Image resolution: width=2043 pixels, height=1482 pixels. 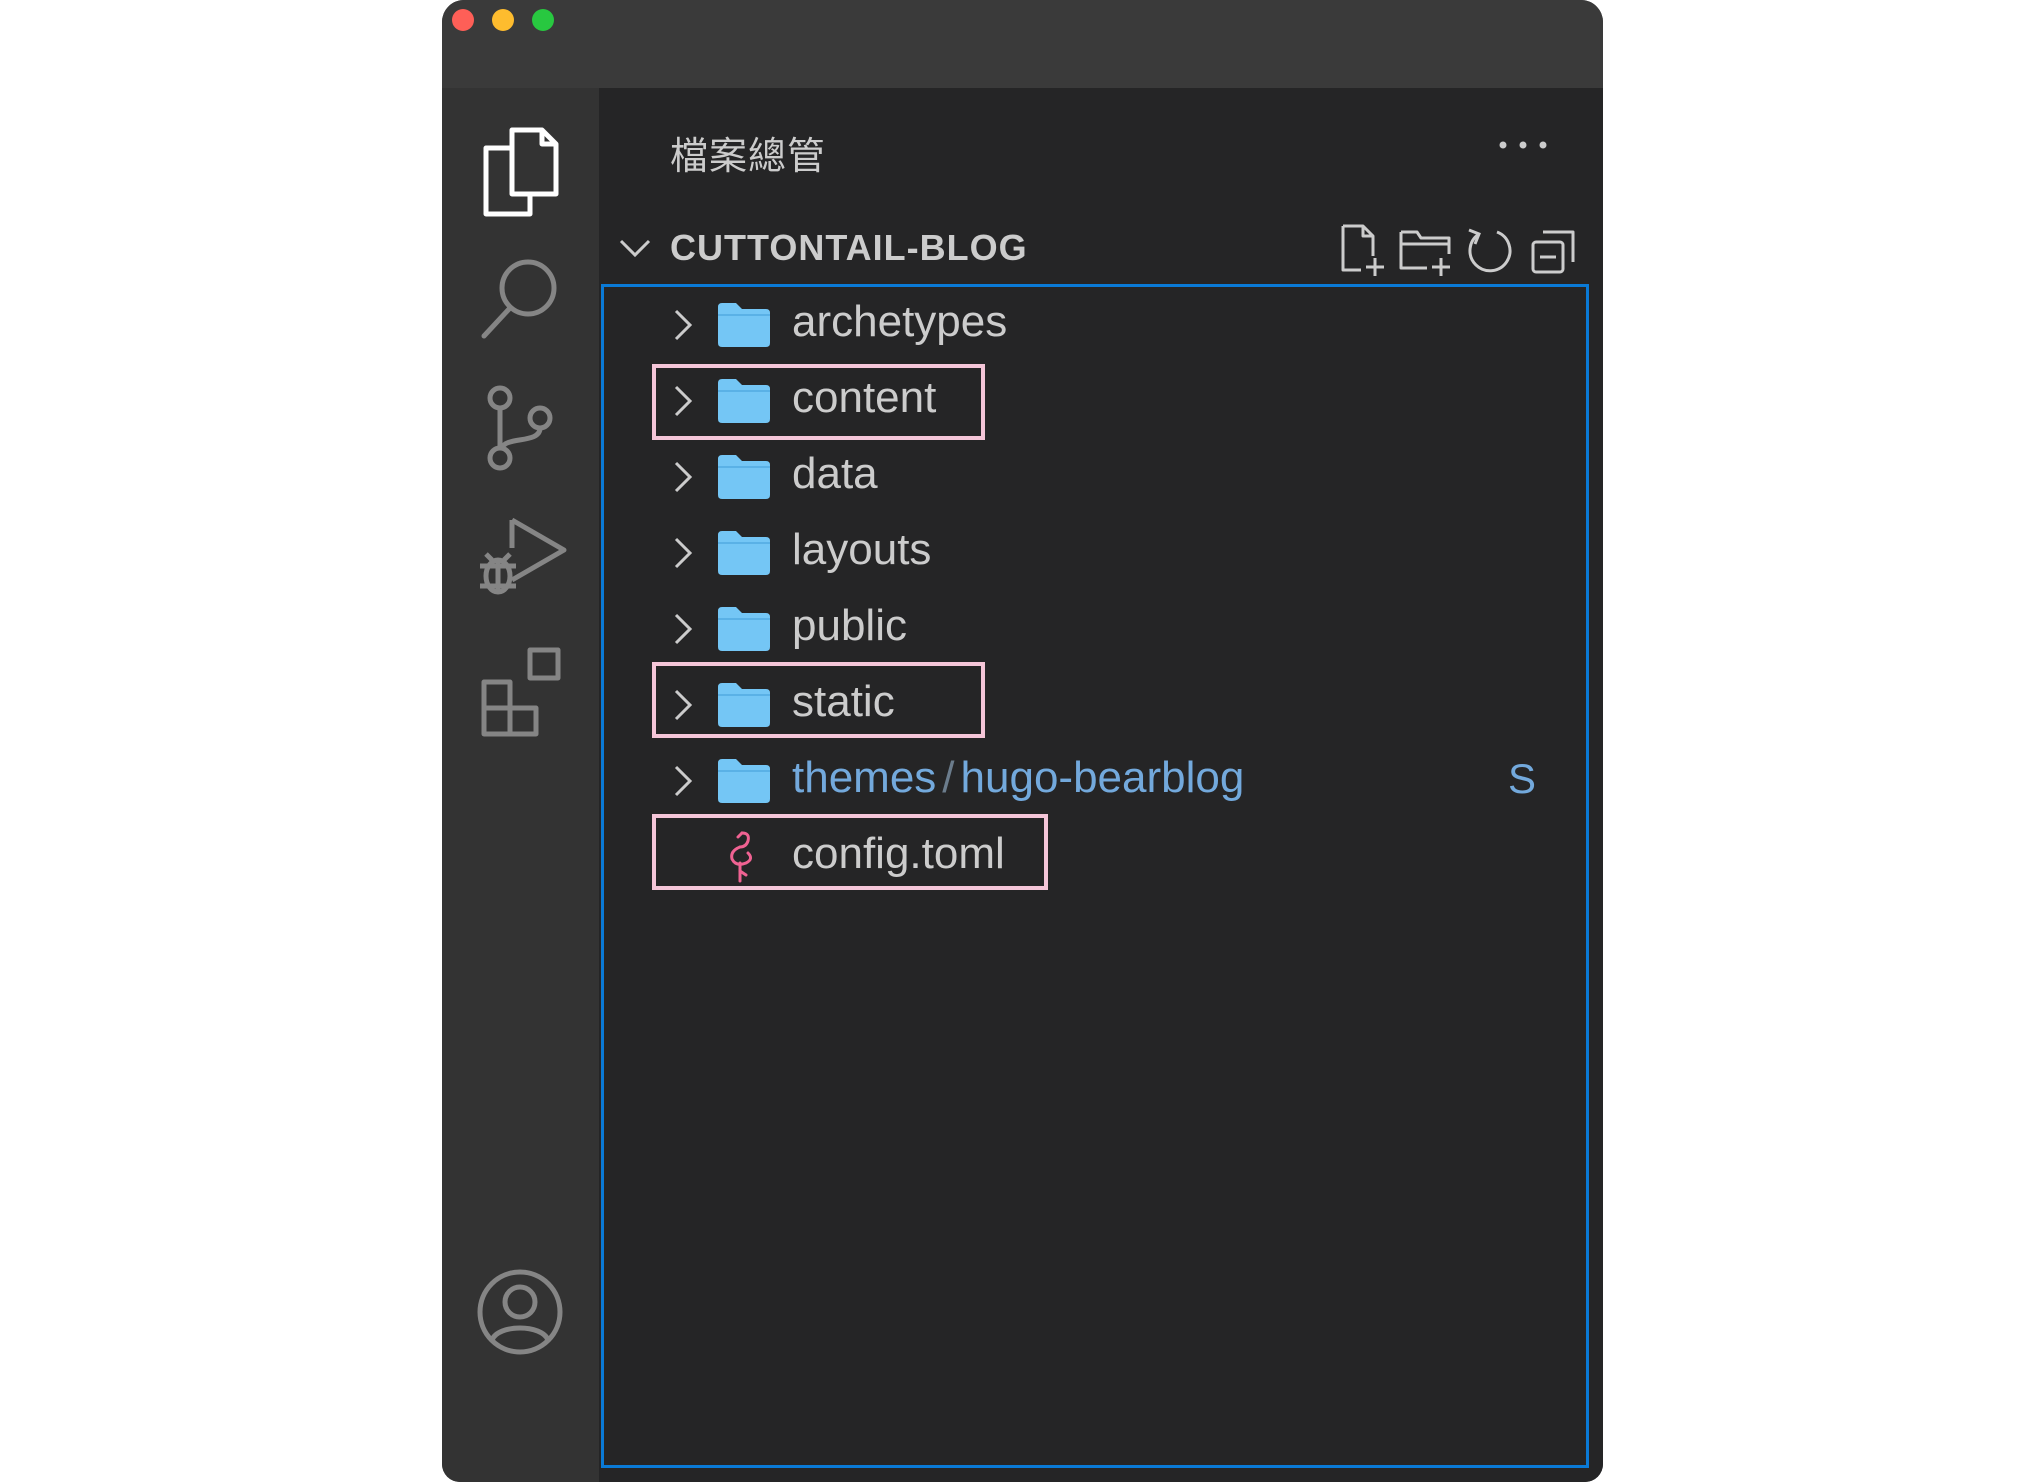 I want to click on refresh-icon, so click(x=1489, y=250).